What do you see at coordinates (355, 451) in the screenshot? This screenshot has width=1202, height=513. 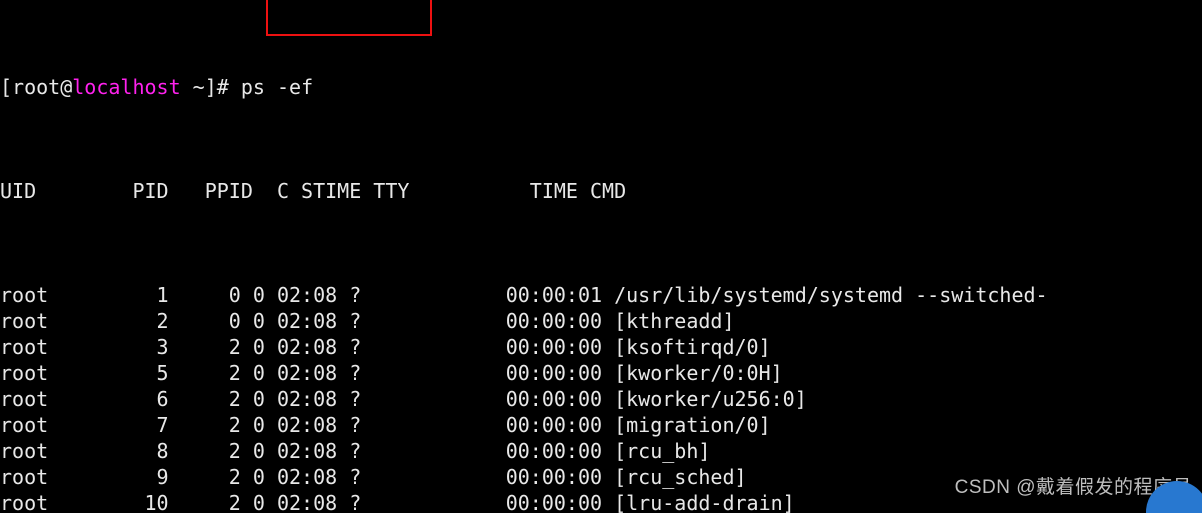 I see `process-row: root 8 2 0 02:08 ? 00:00:00 [rcu_bh]` at bounding box center [355, 451].